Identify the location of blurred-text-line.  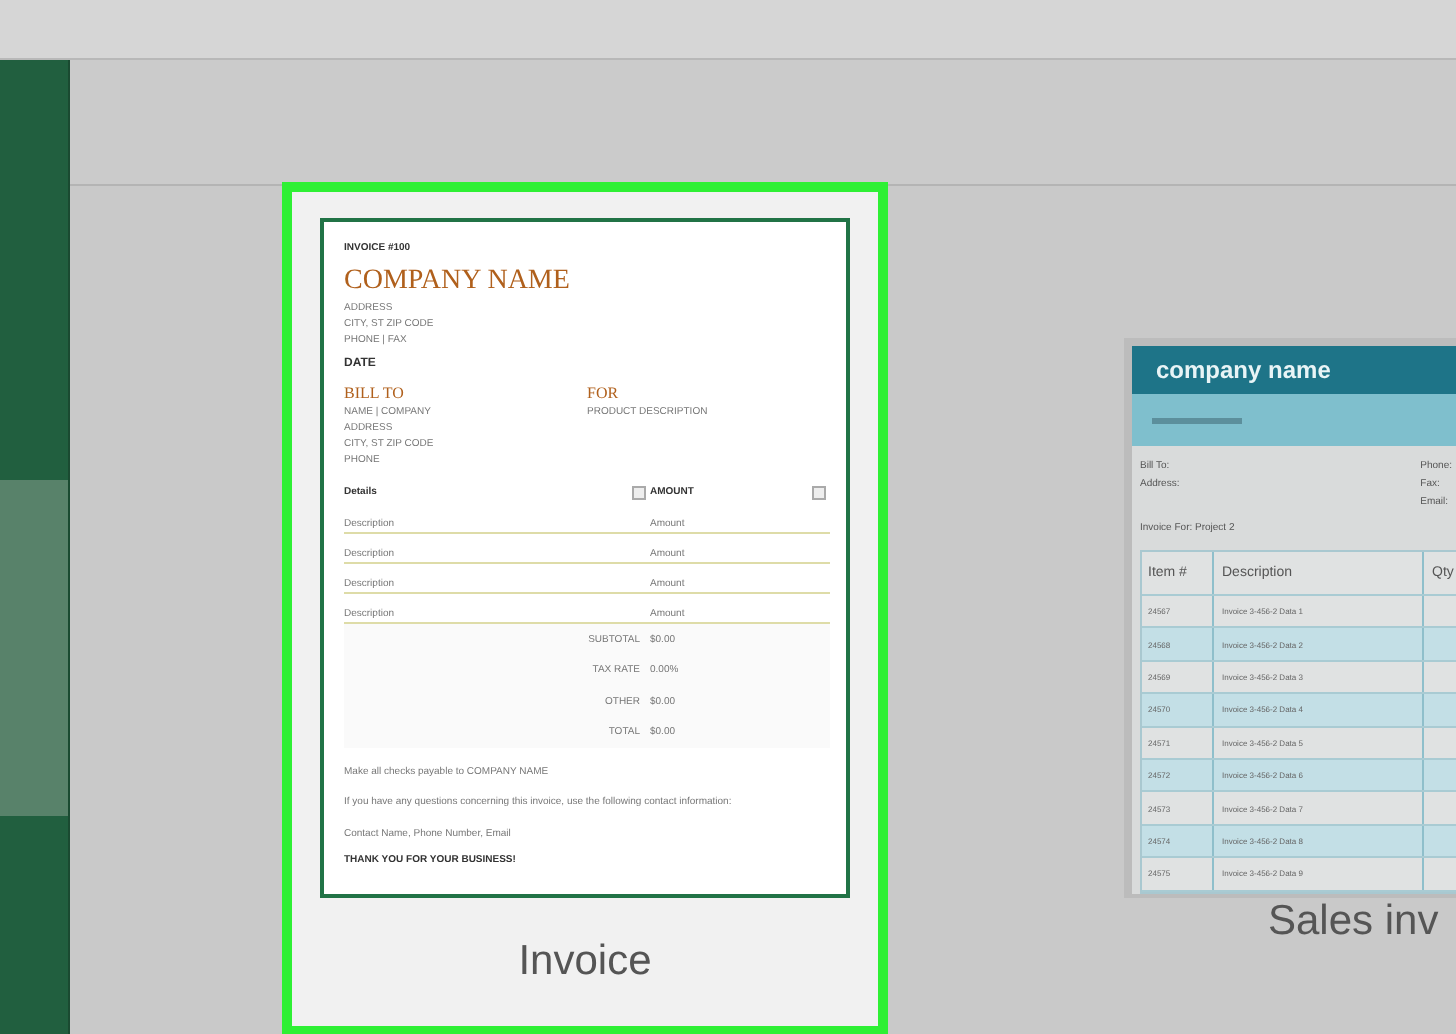
(1197, 420).